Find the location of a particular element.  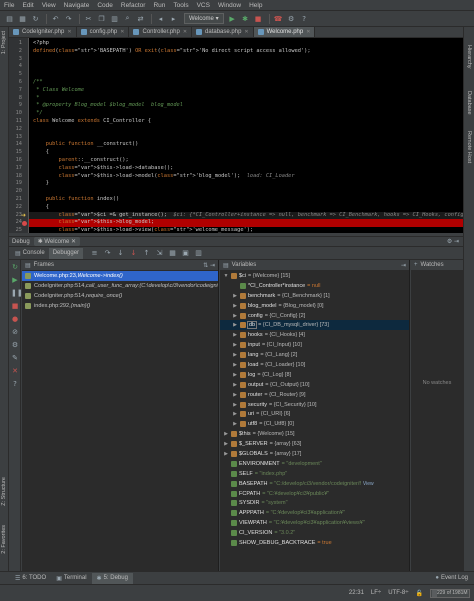

variable-row: ▶ hooks = {CI_Hooks} [4] is located at coordinates (314, 335).